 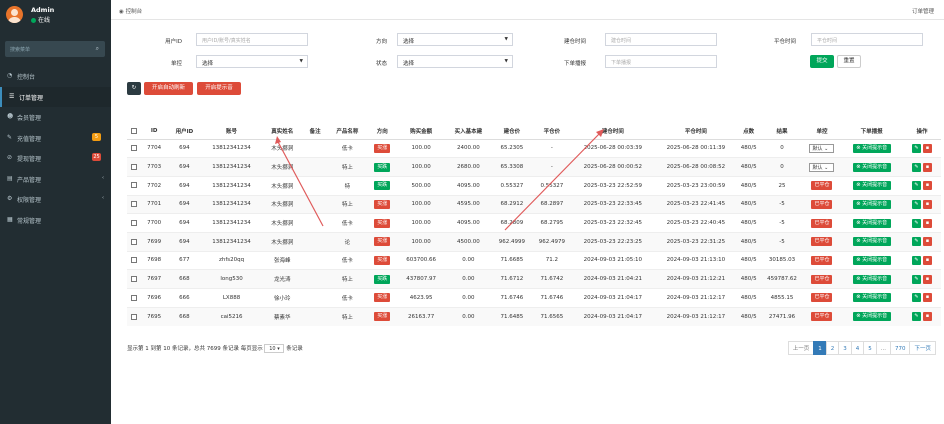 What do you see at coordinates (695, 279) in the screenshot?
I see `table-cell: 2024-09-03 21:12:21` at bounding box center [695, 279].